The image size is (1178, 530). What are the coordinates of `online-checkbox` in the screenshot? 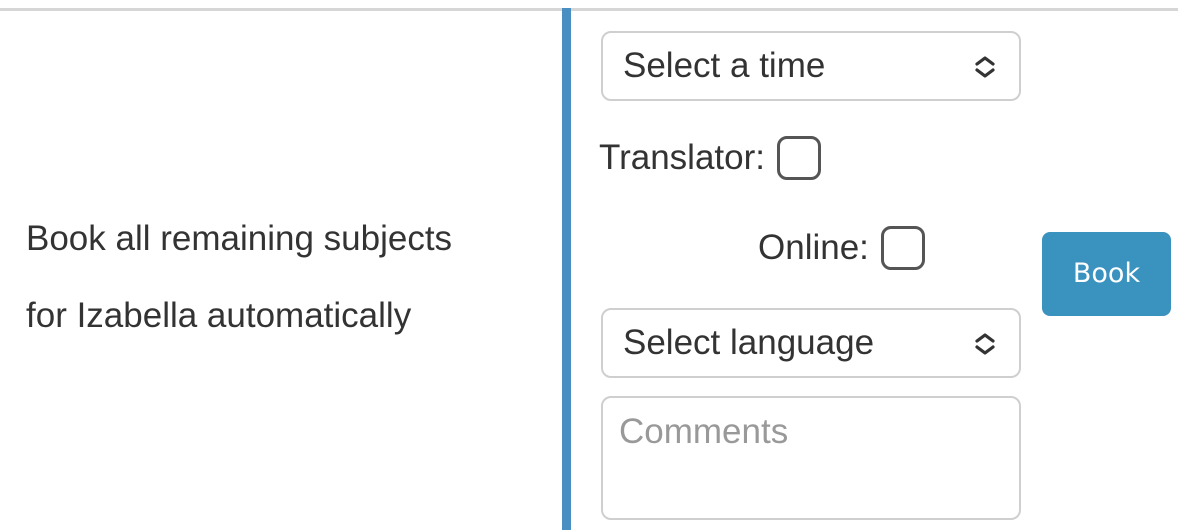 It's located at (902, 248).